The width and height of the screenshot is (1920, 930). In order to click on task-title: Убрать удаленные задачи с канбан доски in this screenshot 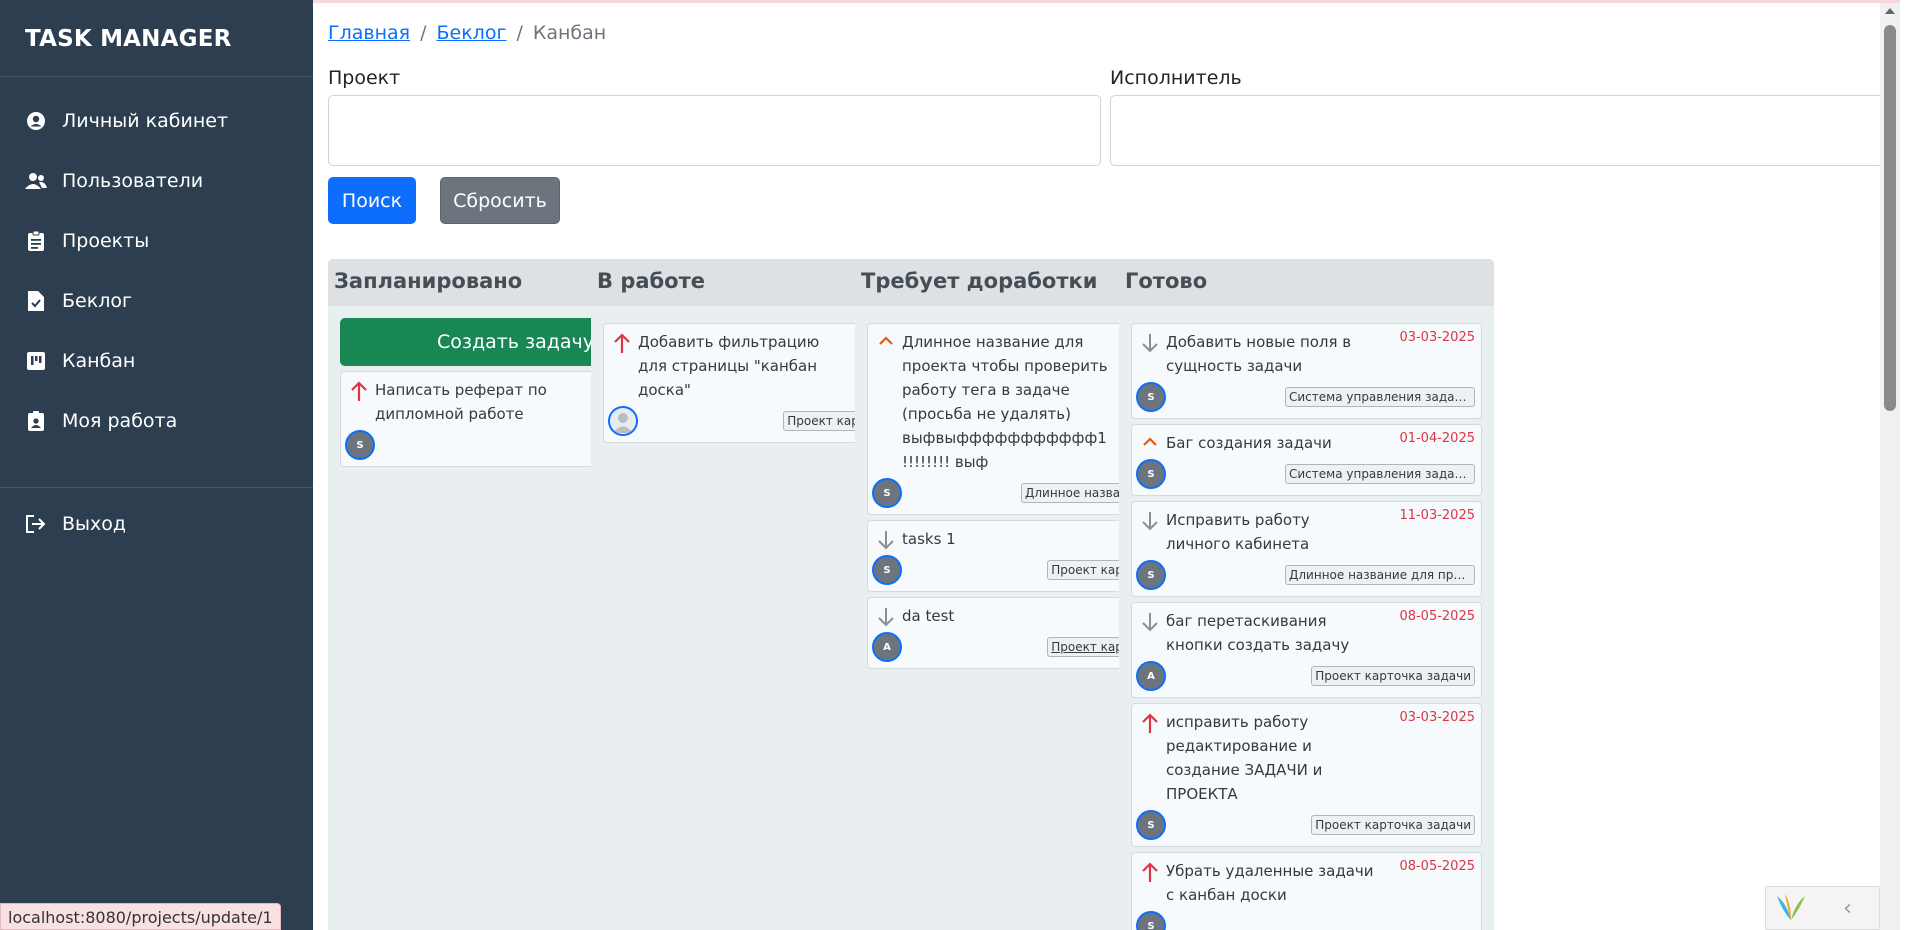, I will do `click(1271, 883)`.